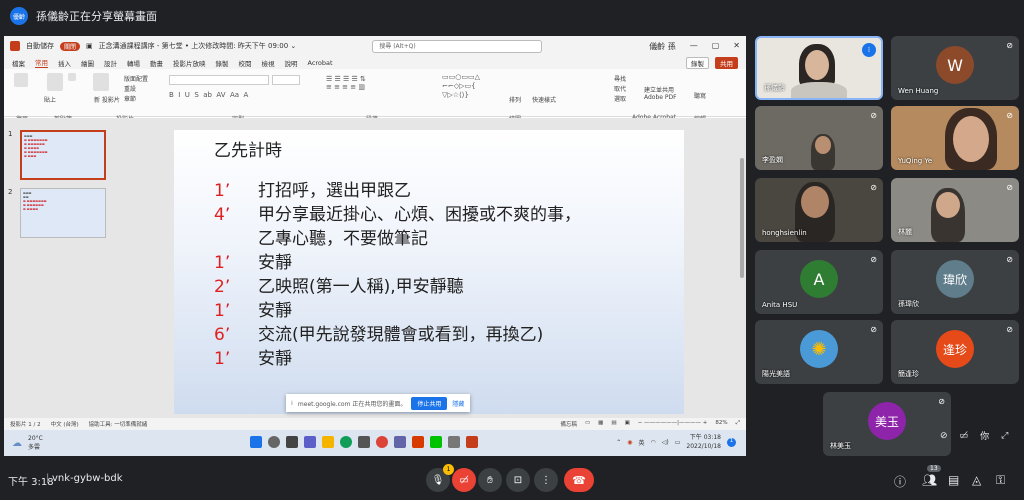 Image resolution: width=1024 pixels, height=500 pixels. Describe the element at coordinates (364, 442) in the screenshot. I see `store-icon` at that location.